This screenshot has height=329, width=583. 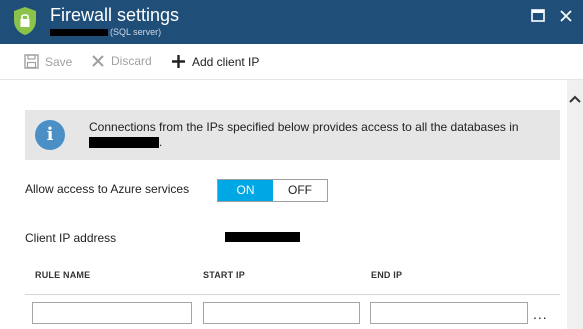 What do you see at coordinates (291, 22) in the screenshot?
I see `blade-header: Firewall settings (SQL server)` at bounding box center [291, 22].